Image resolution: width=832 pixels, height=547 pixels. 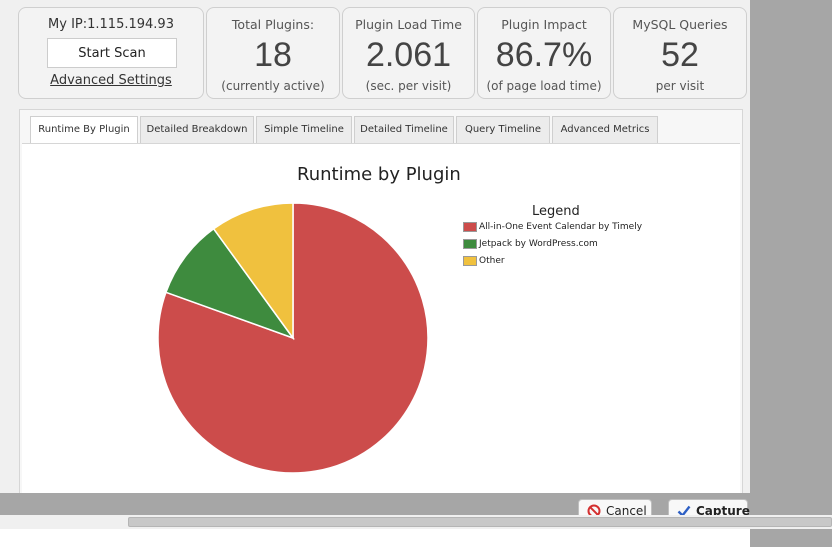 I want to click on stat-card-plugin-impact: Plugin Impact 86.7% (of page load time), so click(x=544, y=53).